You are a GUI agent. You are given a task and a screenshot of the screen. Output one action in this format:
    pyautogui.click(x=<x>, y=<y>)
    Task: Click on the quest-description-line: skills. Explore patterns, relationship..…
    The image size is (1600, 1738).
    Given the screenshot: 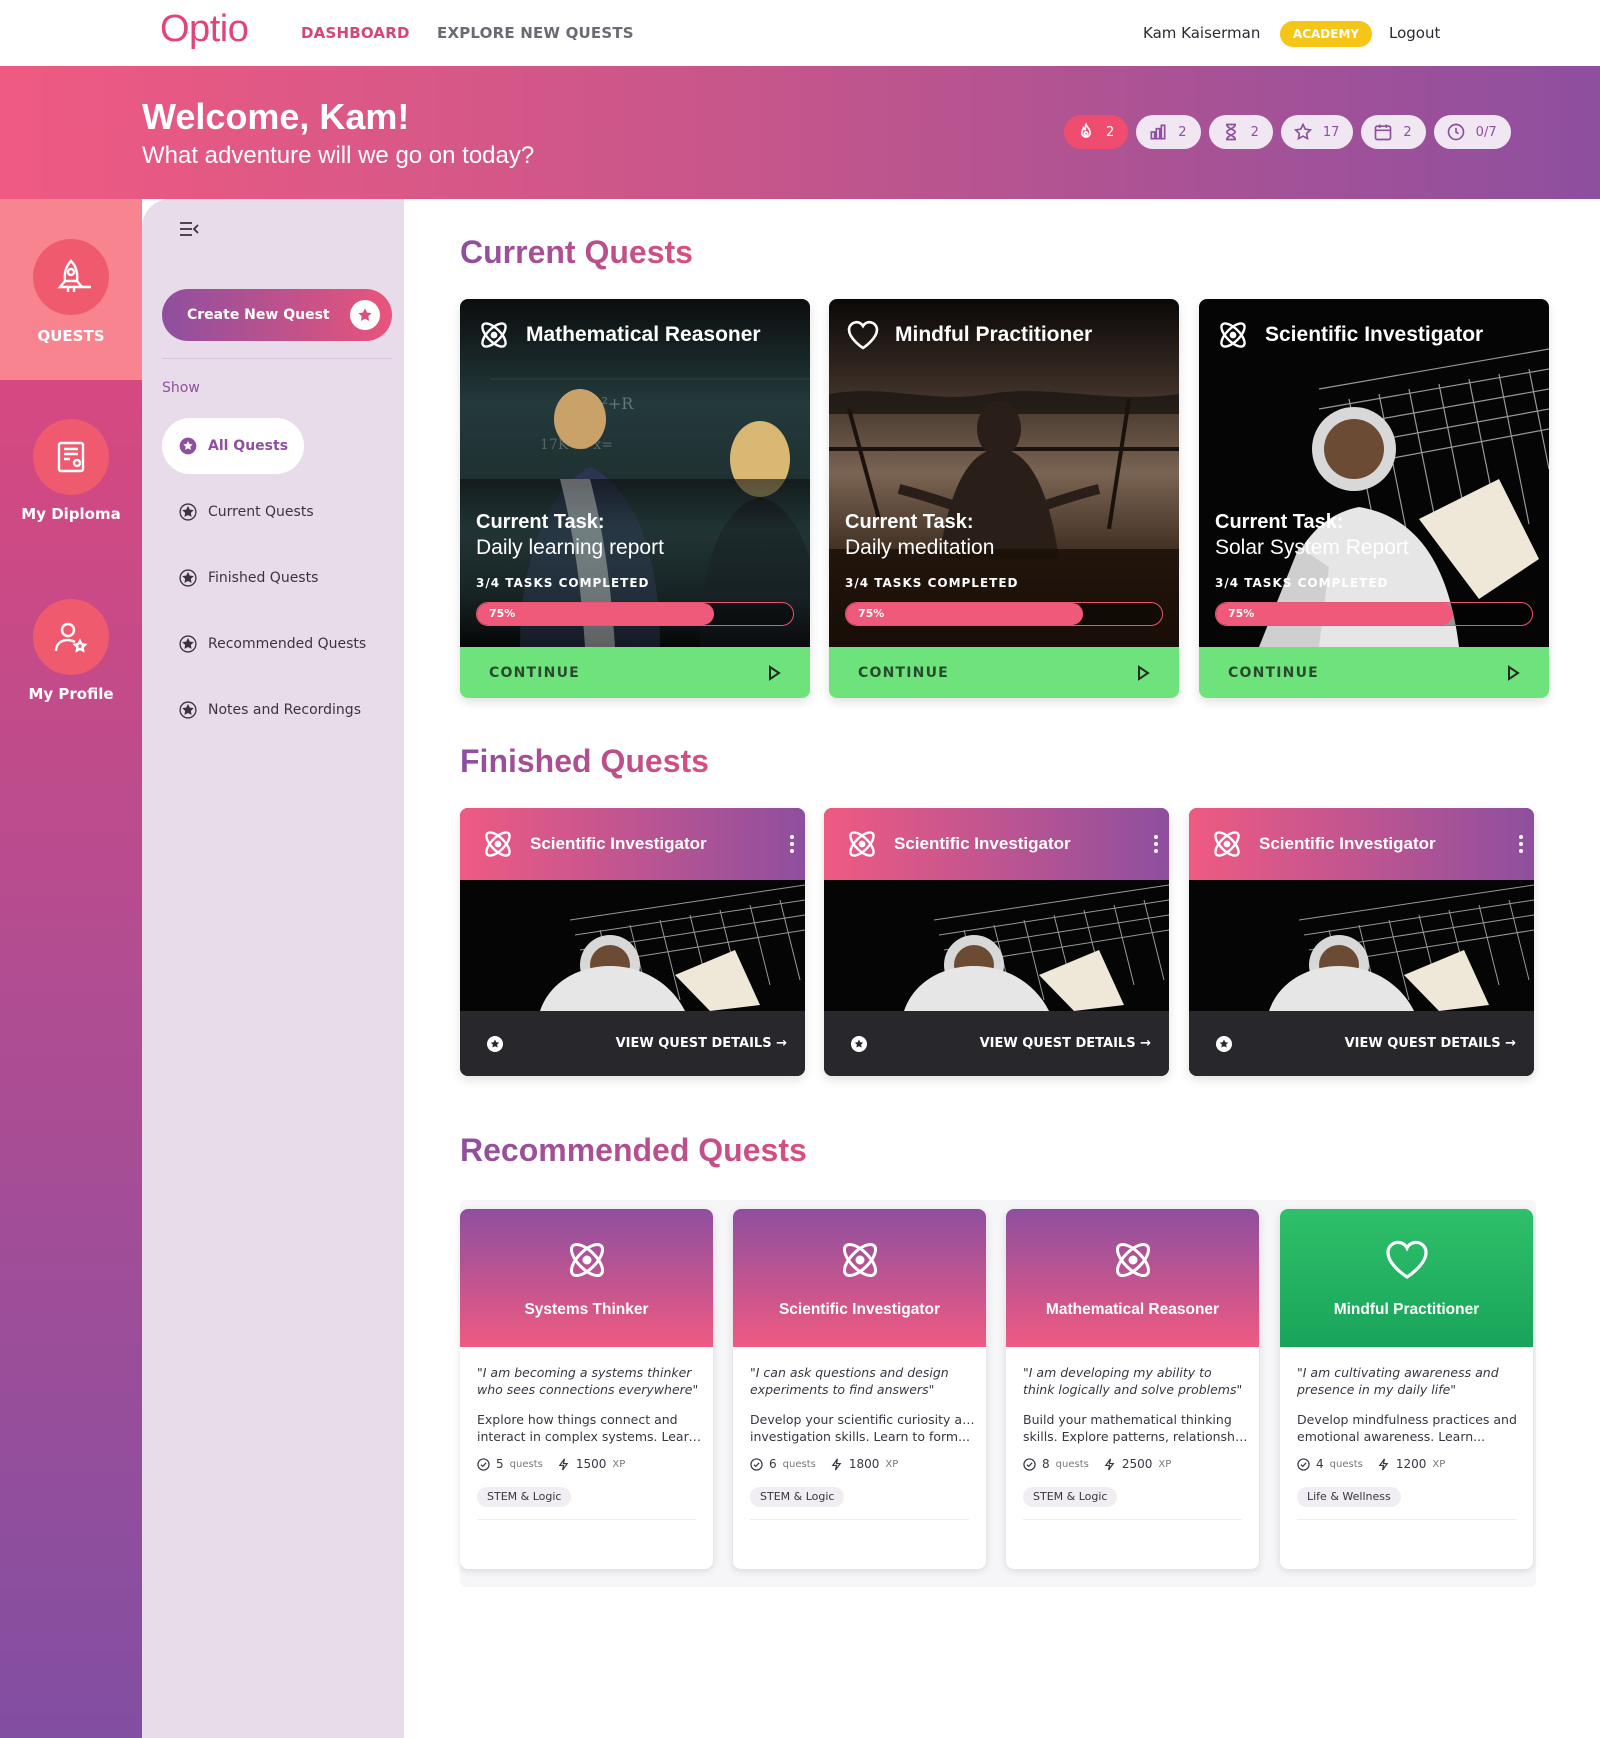 What is the action you would take?
    pyautogui.click(x=1135, y=1436)
    